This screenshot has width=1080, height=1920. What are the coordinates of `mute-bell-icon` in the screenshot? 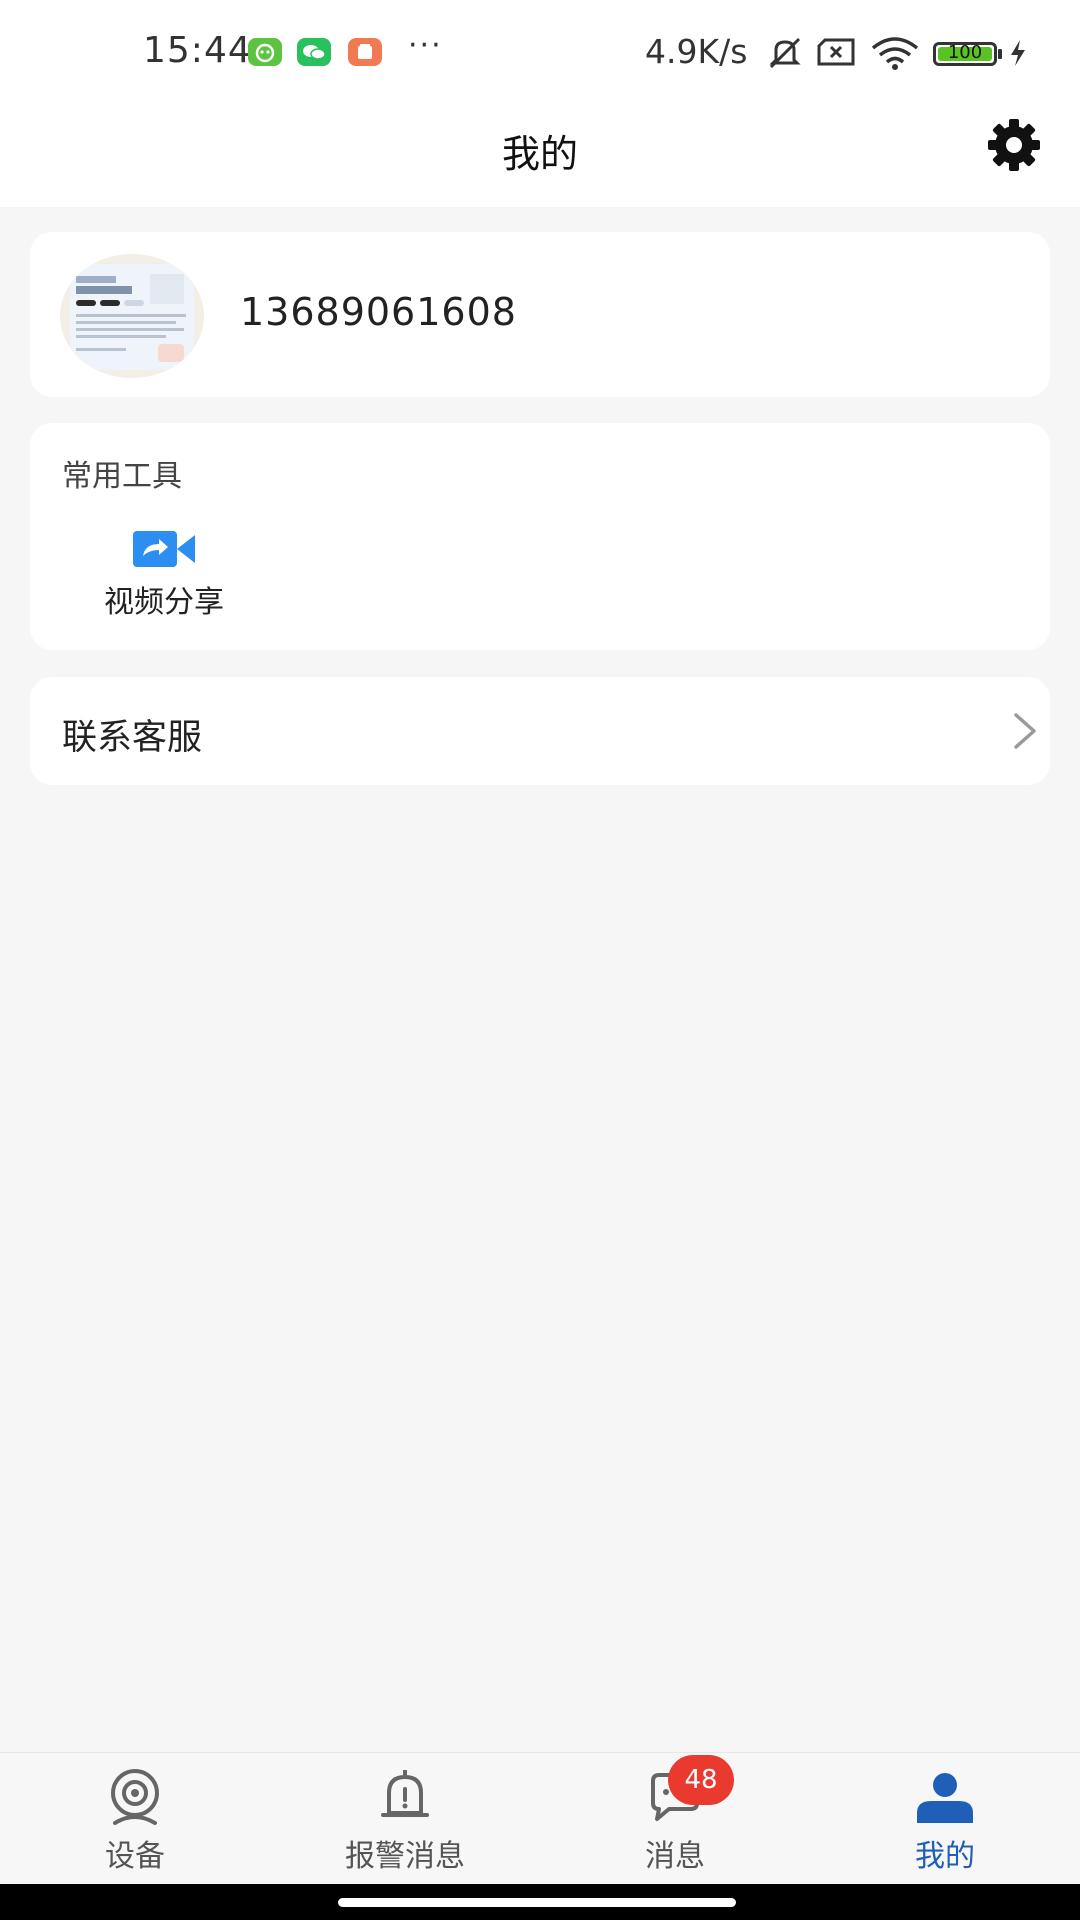 It's located at (785, 55).